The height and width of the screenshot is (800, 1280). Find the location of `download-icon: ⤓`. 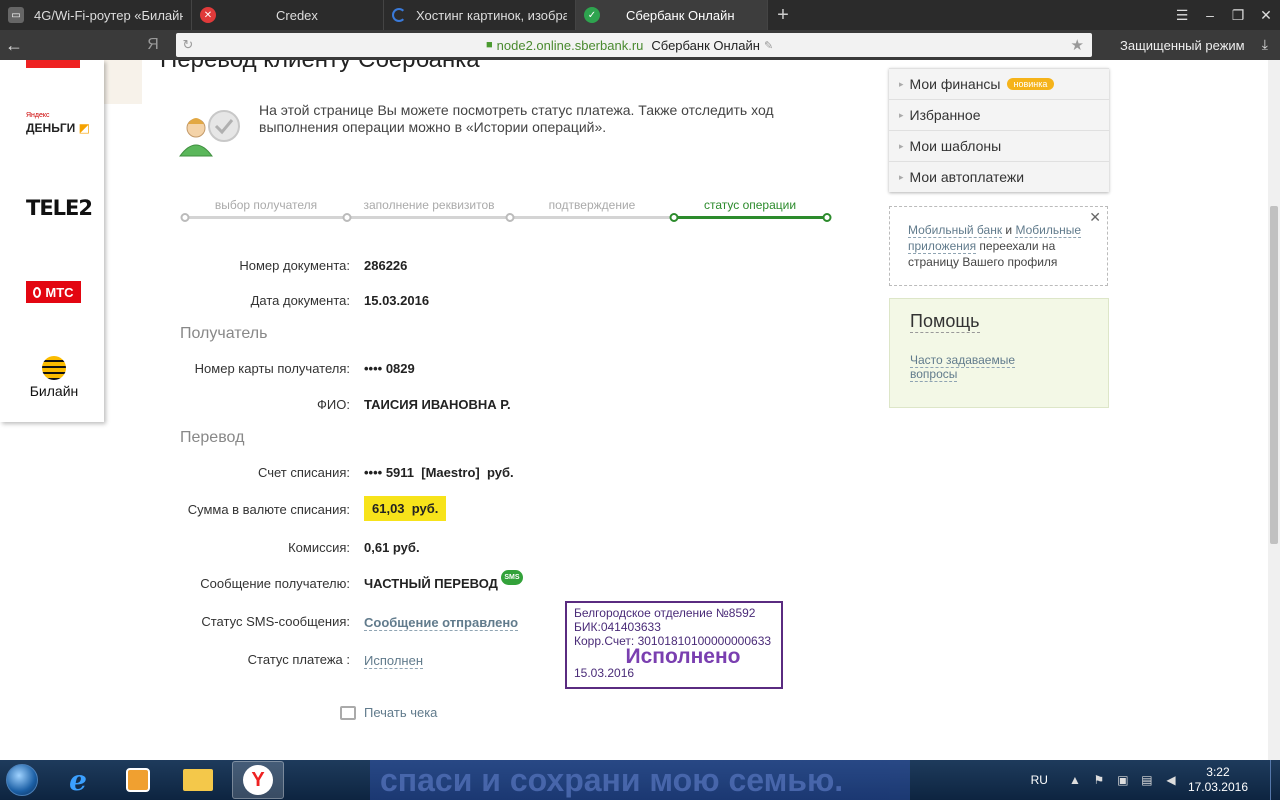

download-icon: ⤓ is located at coordinates (1265, 44).